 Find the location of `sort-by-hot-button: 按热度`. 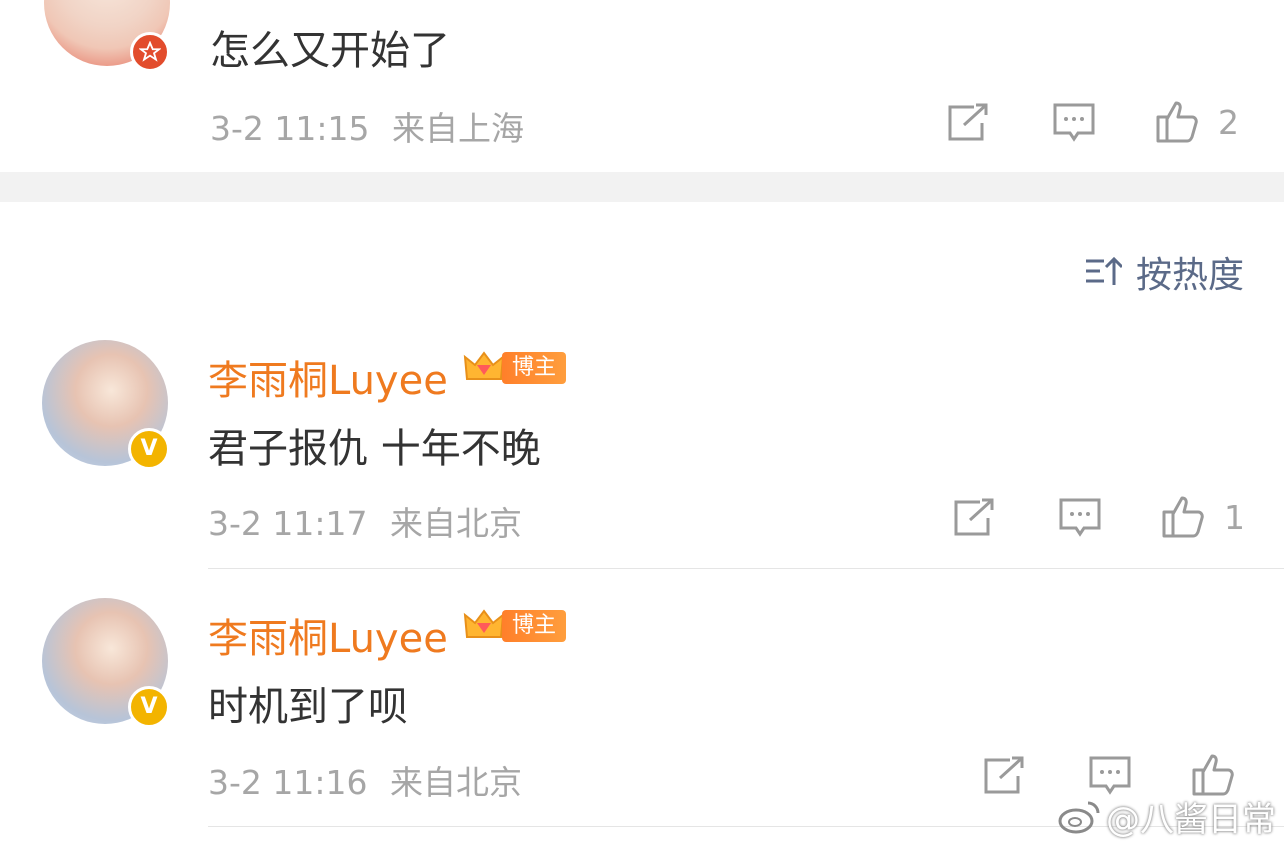

sort-by-hot-button: 按热度 is located at coordinates (1164, 272).